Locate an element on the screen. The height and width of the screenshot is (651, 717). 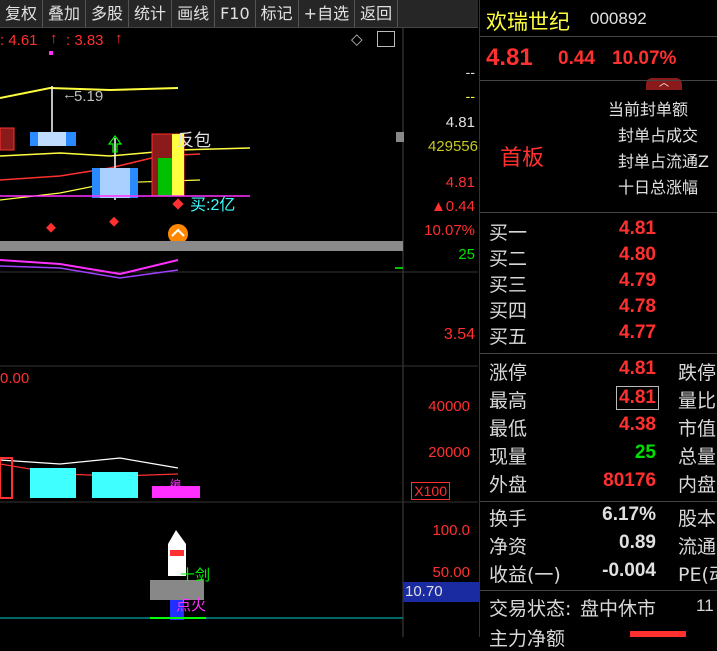
stat-label-right: 量比 is located at coordinates (697, 401).